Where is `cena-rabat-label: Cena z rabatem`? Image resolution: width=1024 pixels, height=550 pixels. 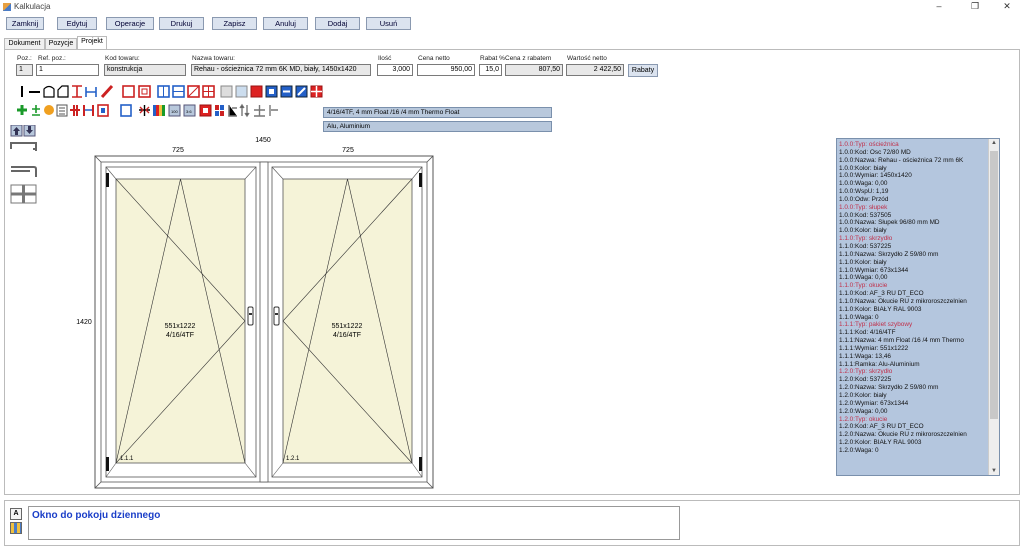 cena-rabat-label: Cena z rabatem is located at coordinates (528, 58).